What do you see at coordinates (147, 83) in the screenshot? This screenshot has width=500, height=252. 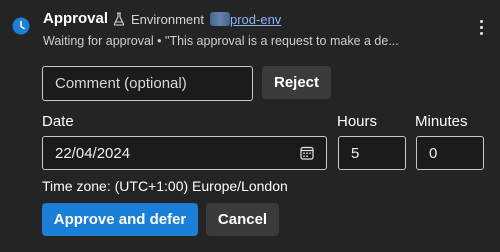 I see `comment-input: Comment (optional)` at bounding box center [147, 83].